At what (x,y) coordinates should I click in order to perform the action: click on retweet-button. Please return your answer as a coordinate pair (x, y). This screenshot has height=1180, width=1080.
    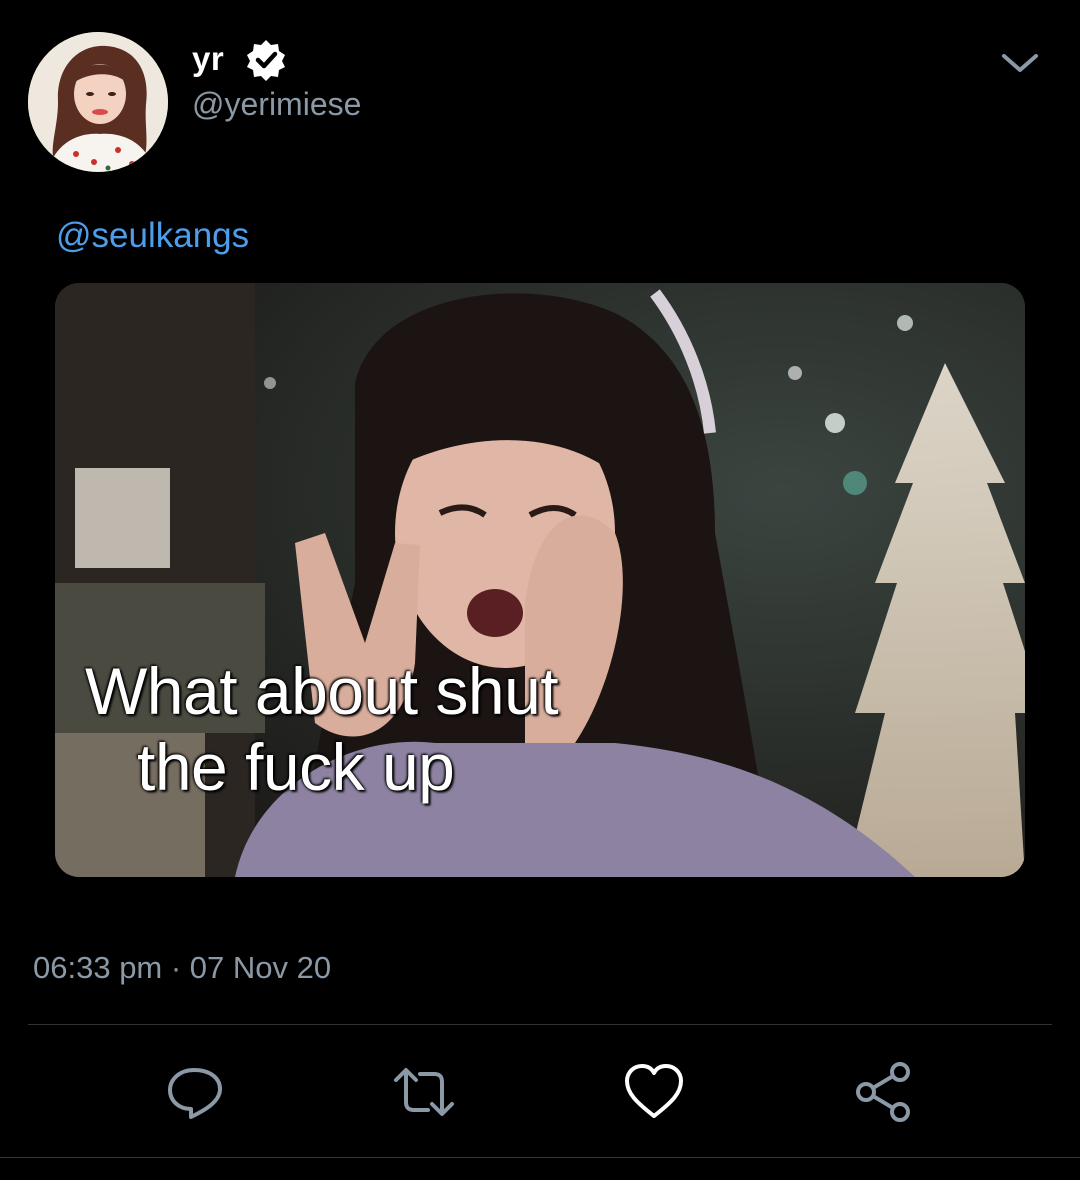
    Looking at the image, I should click on (424, 1092).